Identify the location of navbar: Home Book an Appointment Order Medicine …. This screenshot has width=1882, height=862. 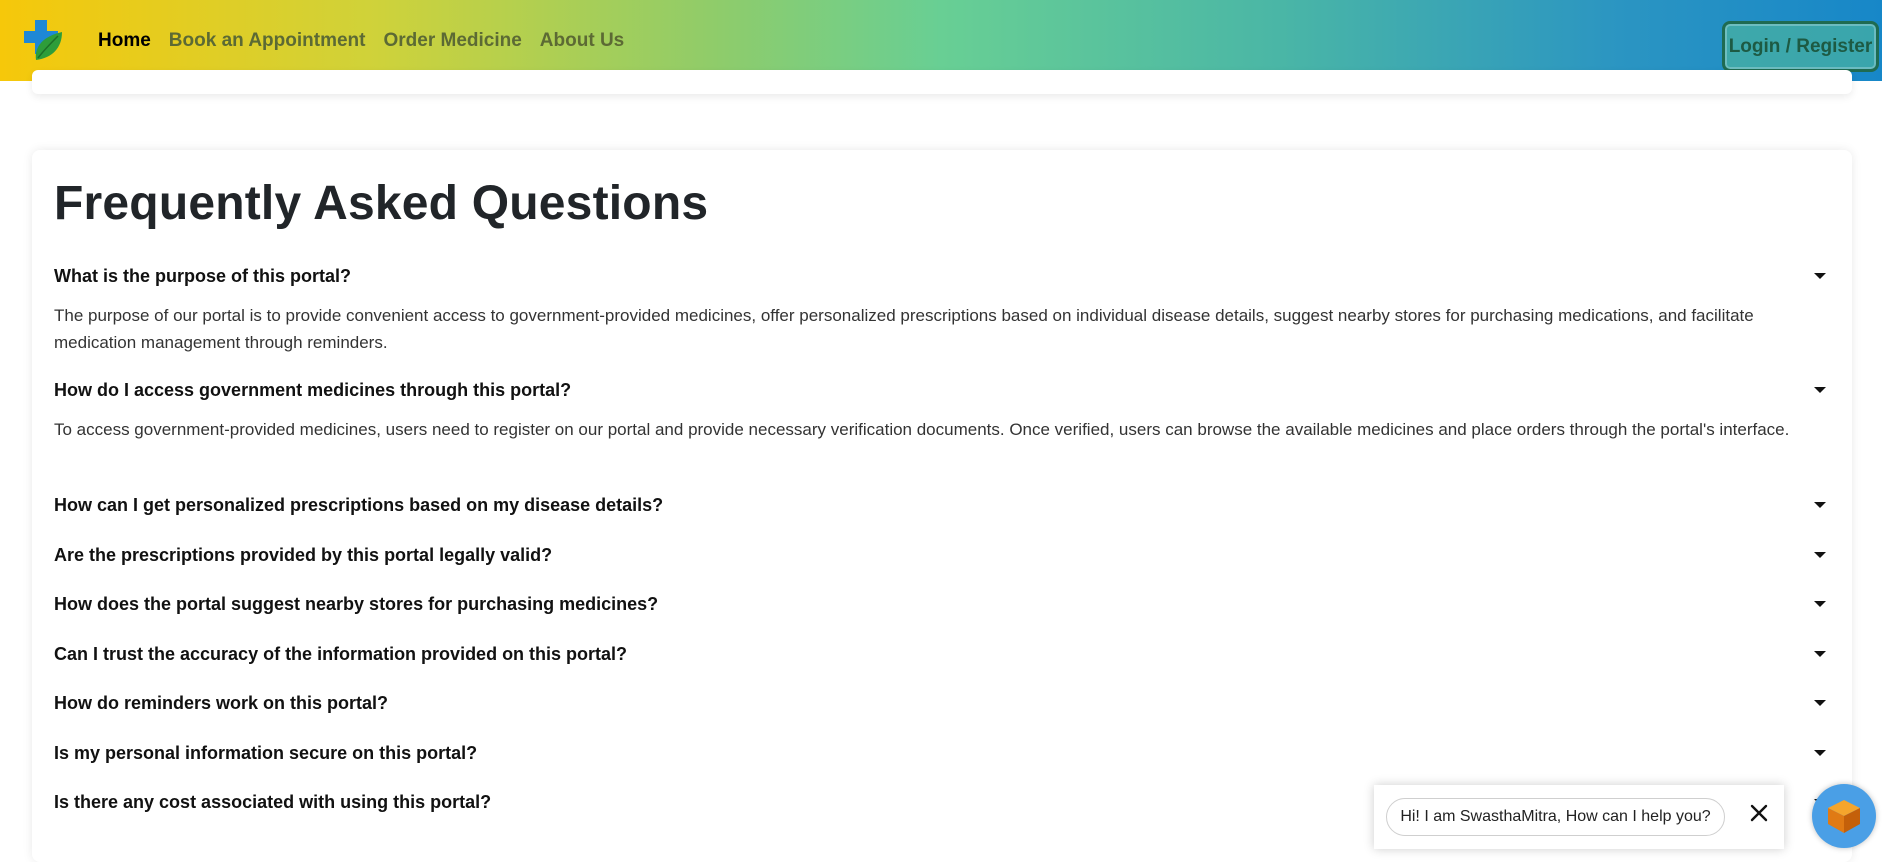
(941, 40).